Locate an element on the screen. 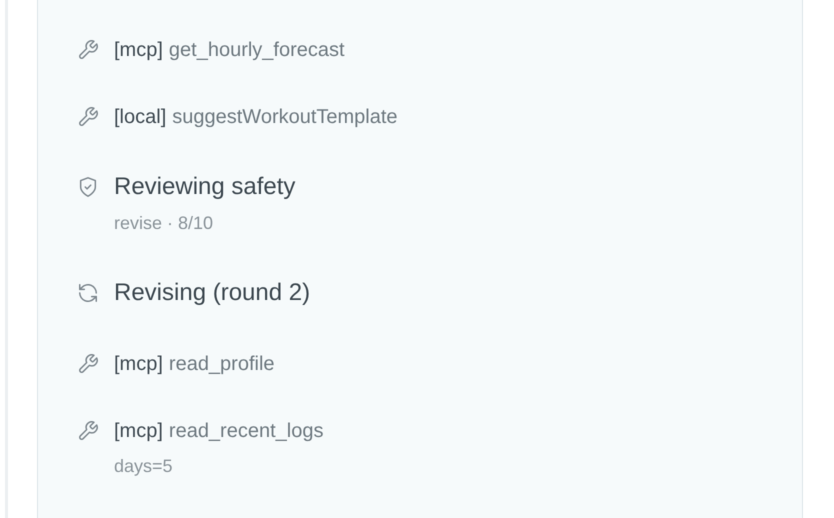 The height and width of the screenshot is (518, 834). stage-title: Revising (round 2) is located at coordinates (212, 293).